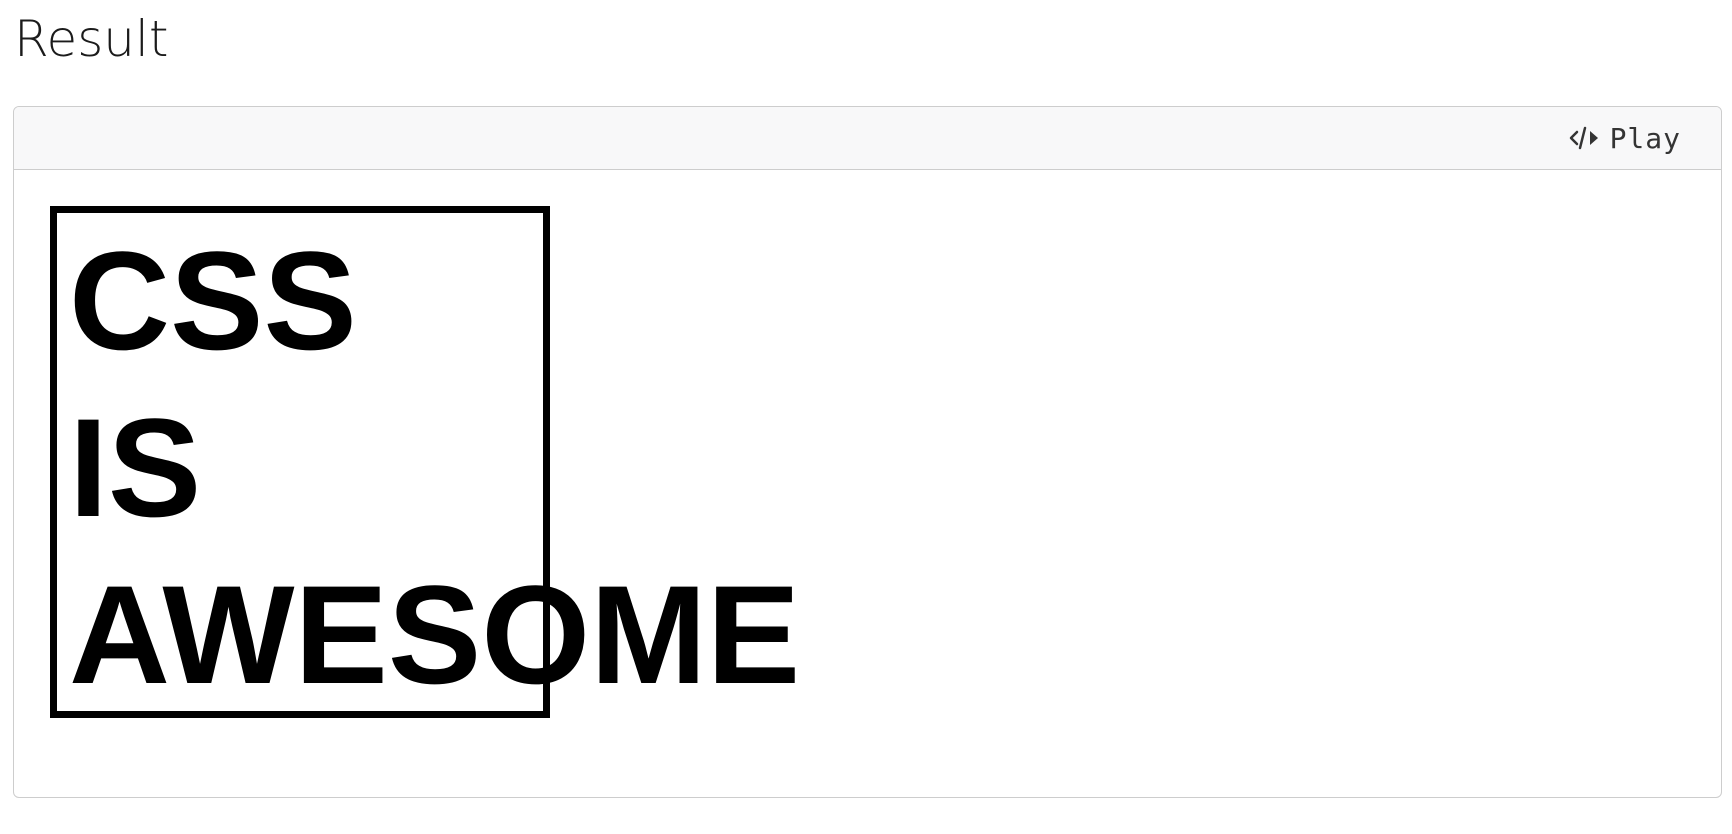  What do you see at coordinates (135, 467) in the screenshot?
I see `text-line-is: IS` at bounding box center [135, 467].